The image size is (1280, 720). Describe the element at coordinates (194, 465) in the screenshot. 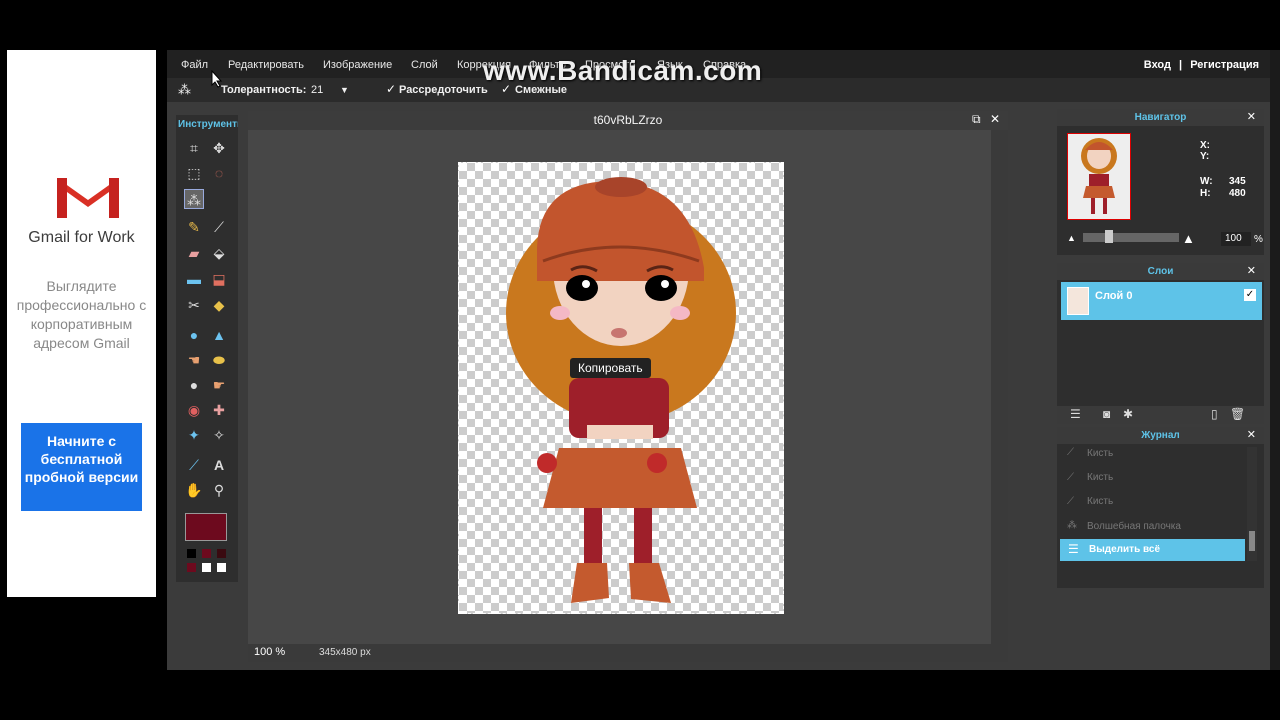

I see `color-picker-icon: ⟋` at that location.